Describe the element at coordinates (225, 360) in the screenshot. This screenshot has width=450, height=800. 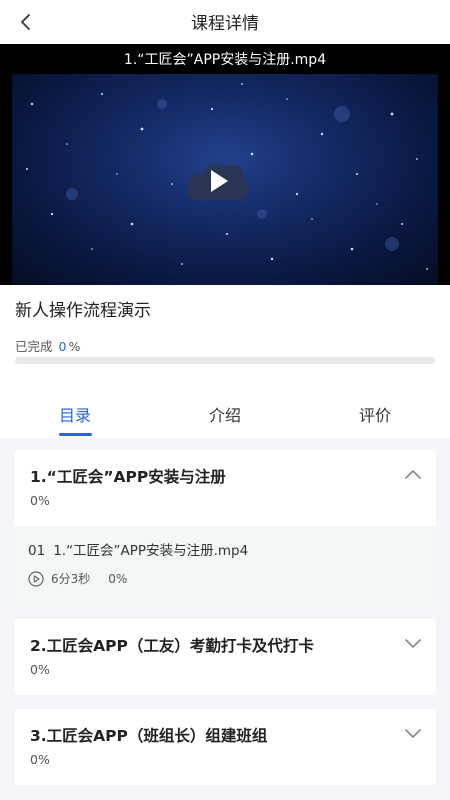
I see `progress-bar` at that location.